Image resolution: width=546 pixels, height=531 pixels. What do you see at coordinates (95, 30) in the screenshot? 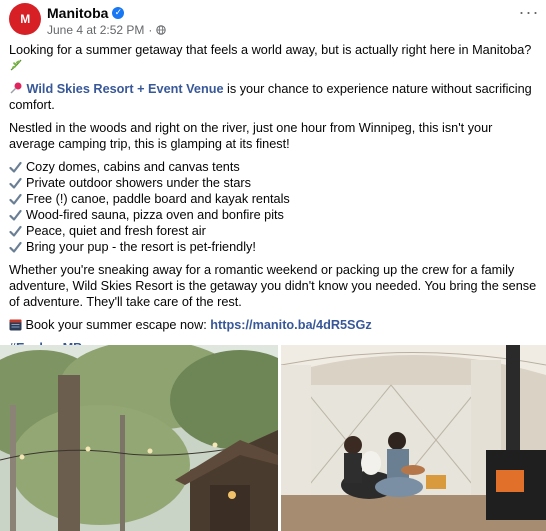
I see `post-timestamp: June 4 at 2:52 PM` at bounding box center [95, 30].